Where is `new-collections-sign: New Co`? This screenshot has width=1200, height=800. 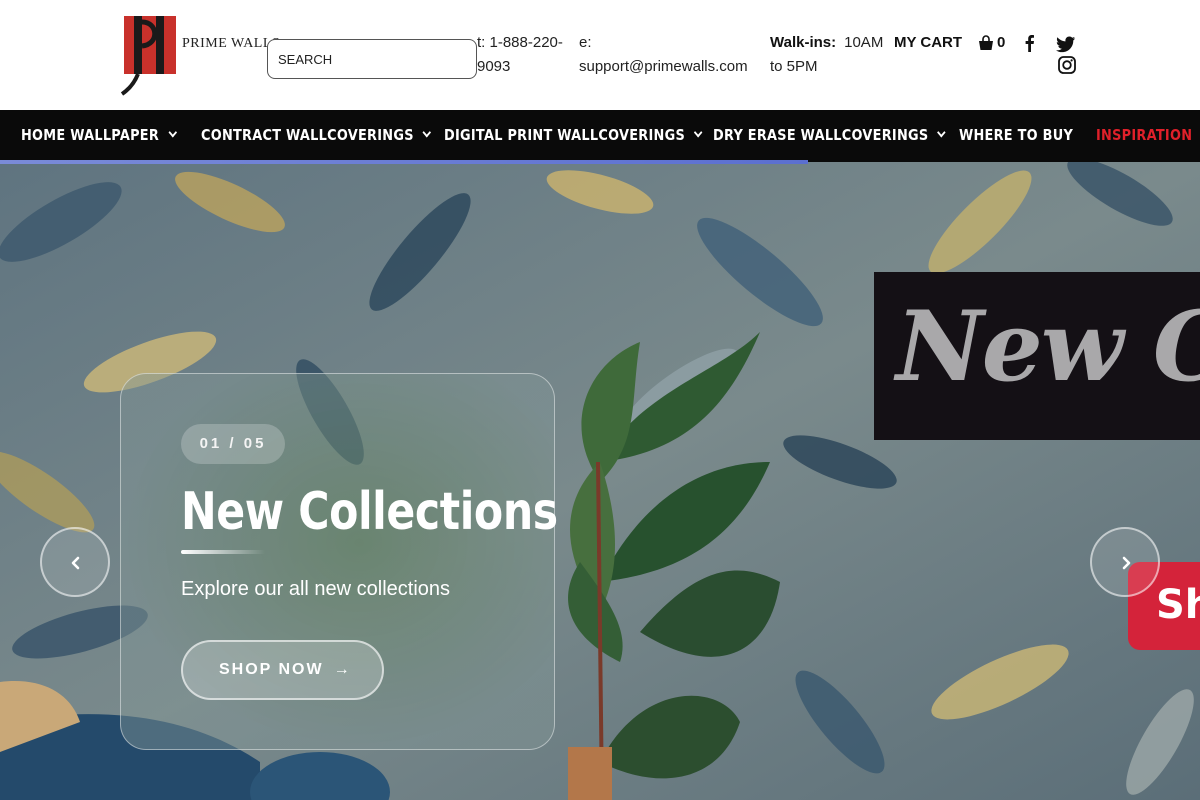 new-collections-sign: New Co is located at coordinates (1037, 356).